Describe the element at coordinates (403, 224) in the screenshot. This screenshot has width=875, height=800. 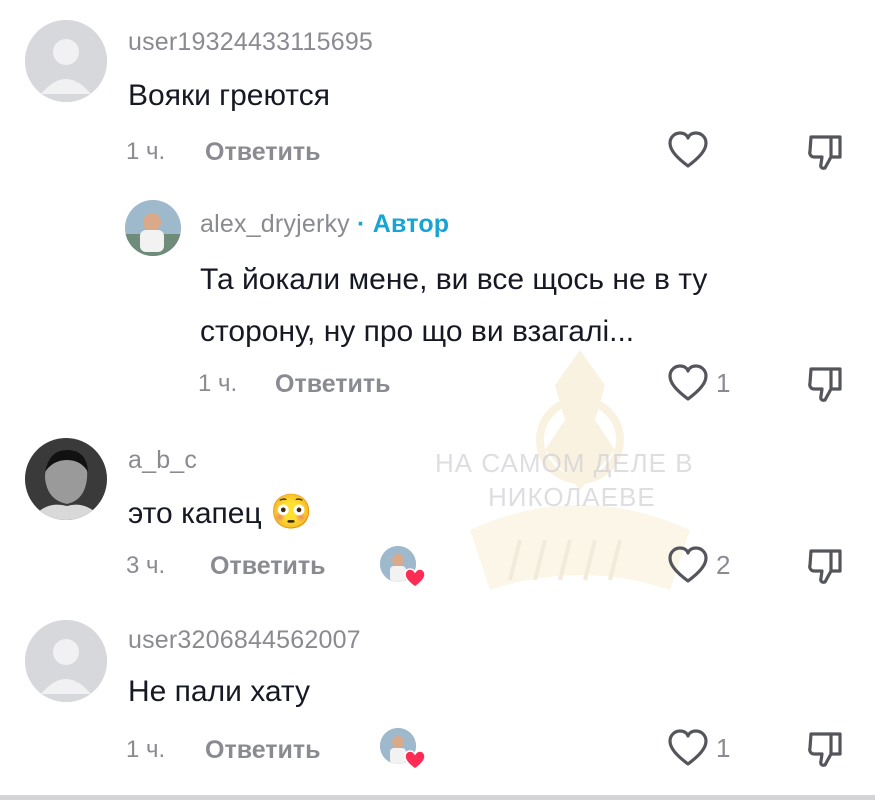
I see `author-badge: · Автор` at that location.